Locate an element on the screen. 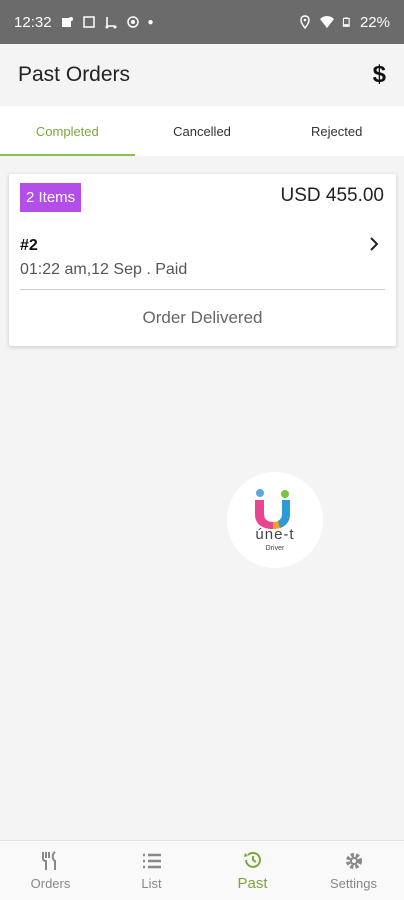 This screenshot has height=900, width=404. nav-orders: Orders is located at coordinates (50, 870).